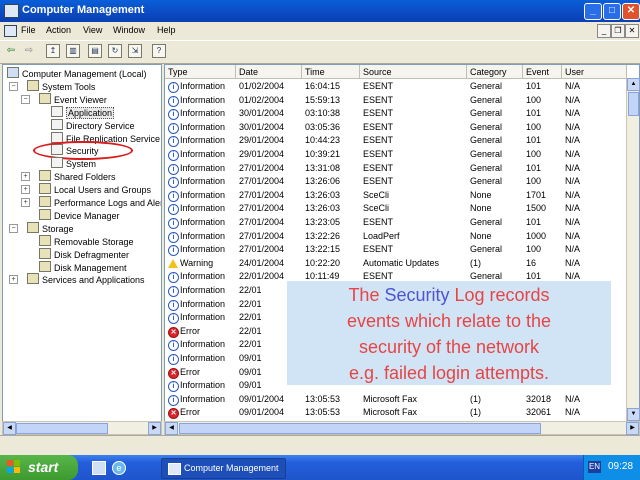 The width and height of the screenshot is (640, 480). I want to click on close-button: ✕, so click(631, 11).